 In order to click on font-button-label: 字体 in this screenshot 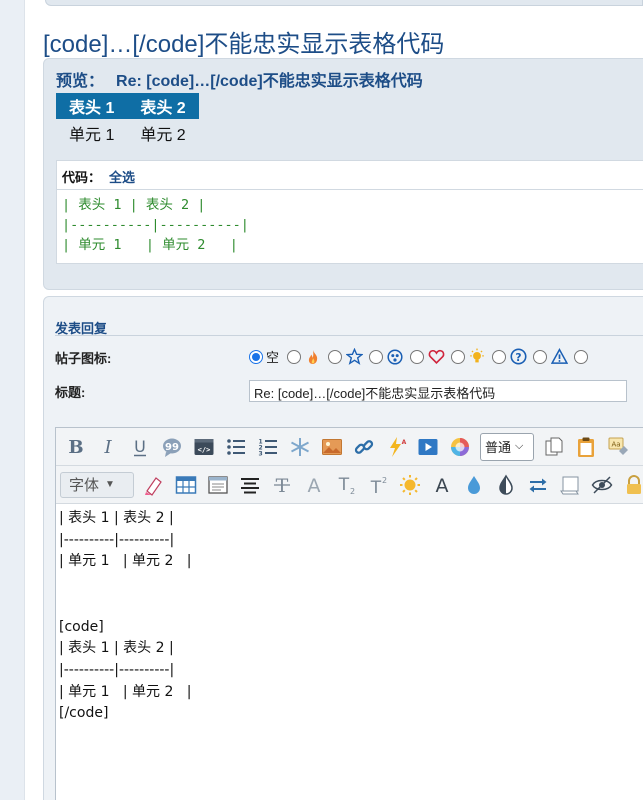, I will do `click(84, 485)`.